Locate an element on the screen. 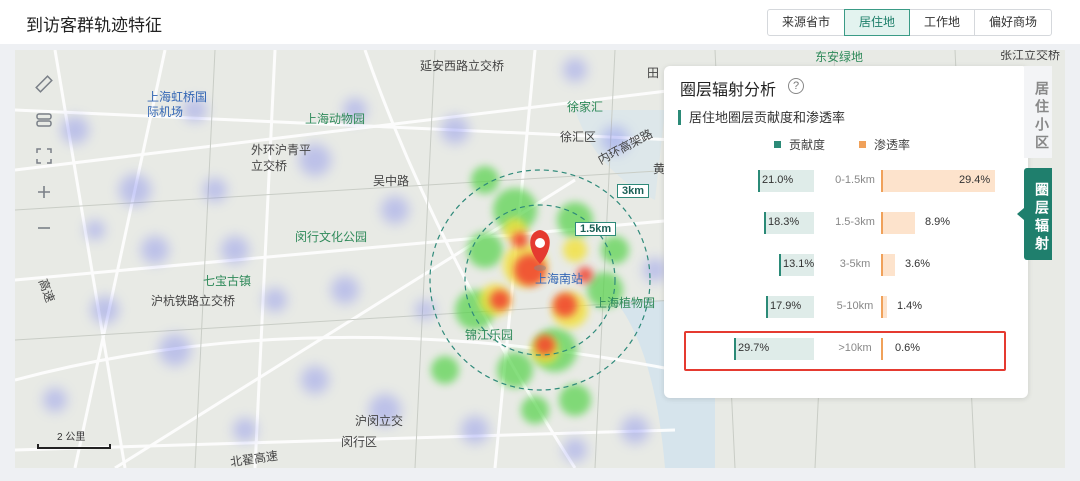 The image size is (1080, 481). map-label: 沪杭铁路立交桥 is located at coordinates (193, 301).